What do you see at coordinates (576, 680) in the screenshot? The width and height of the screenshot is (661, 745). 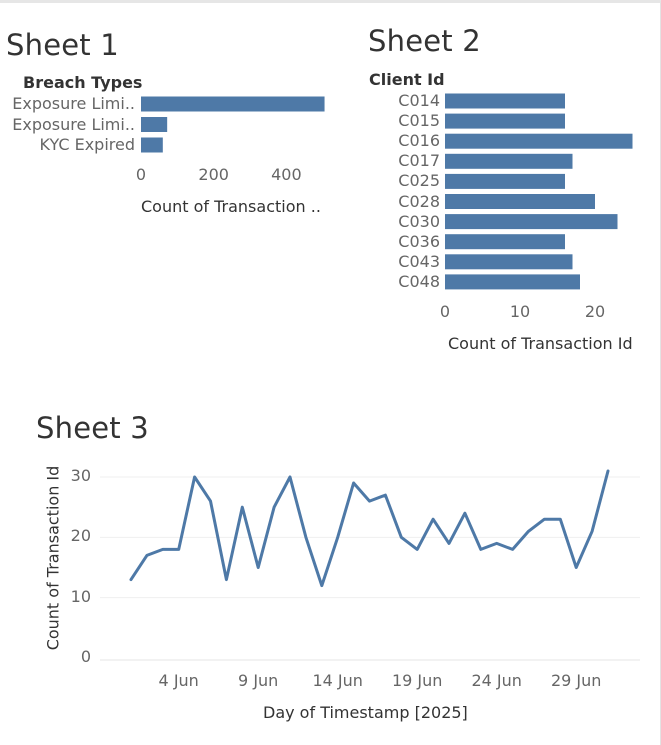 I see `sheet-3-x-tick-label: 29 Jun` at bounding box center [576, 680].